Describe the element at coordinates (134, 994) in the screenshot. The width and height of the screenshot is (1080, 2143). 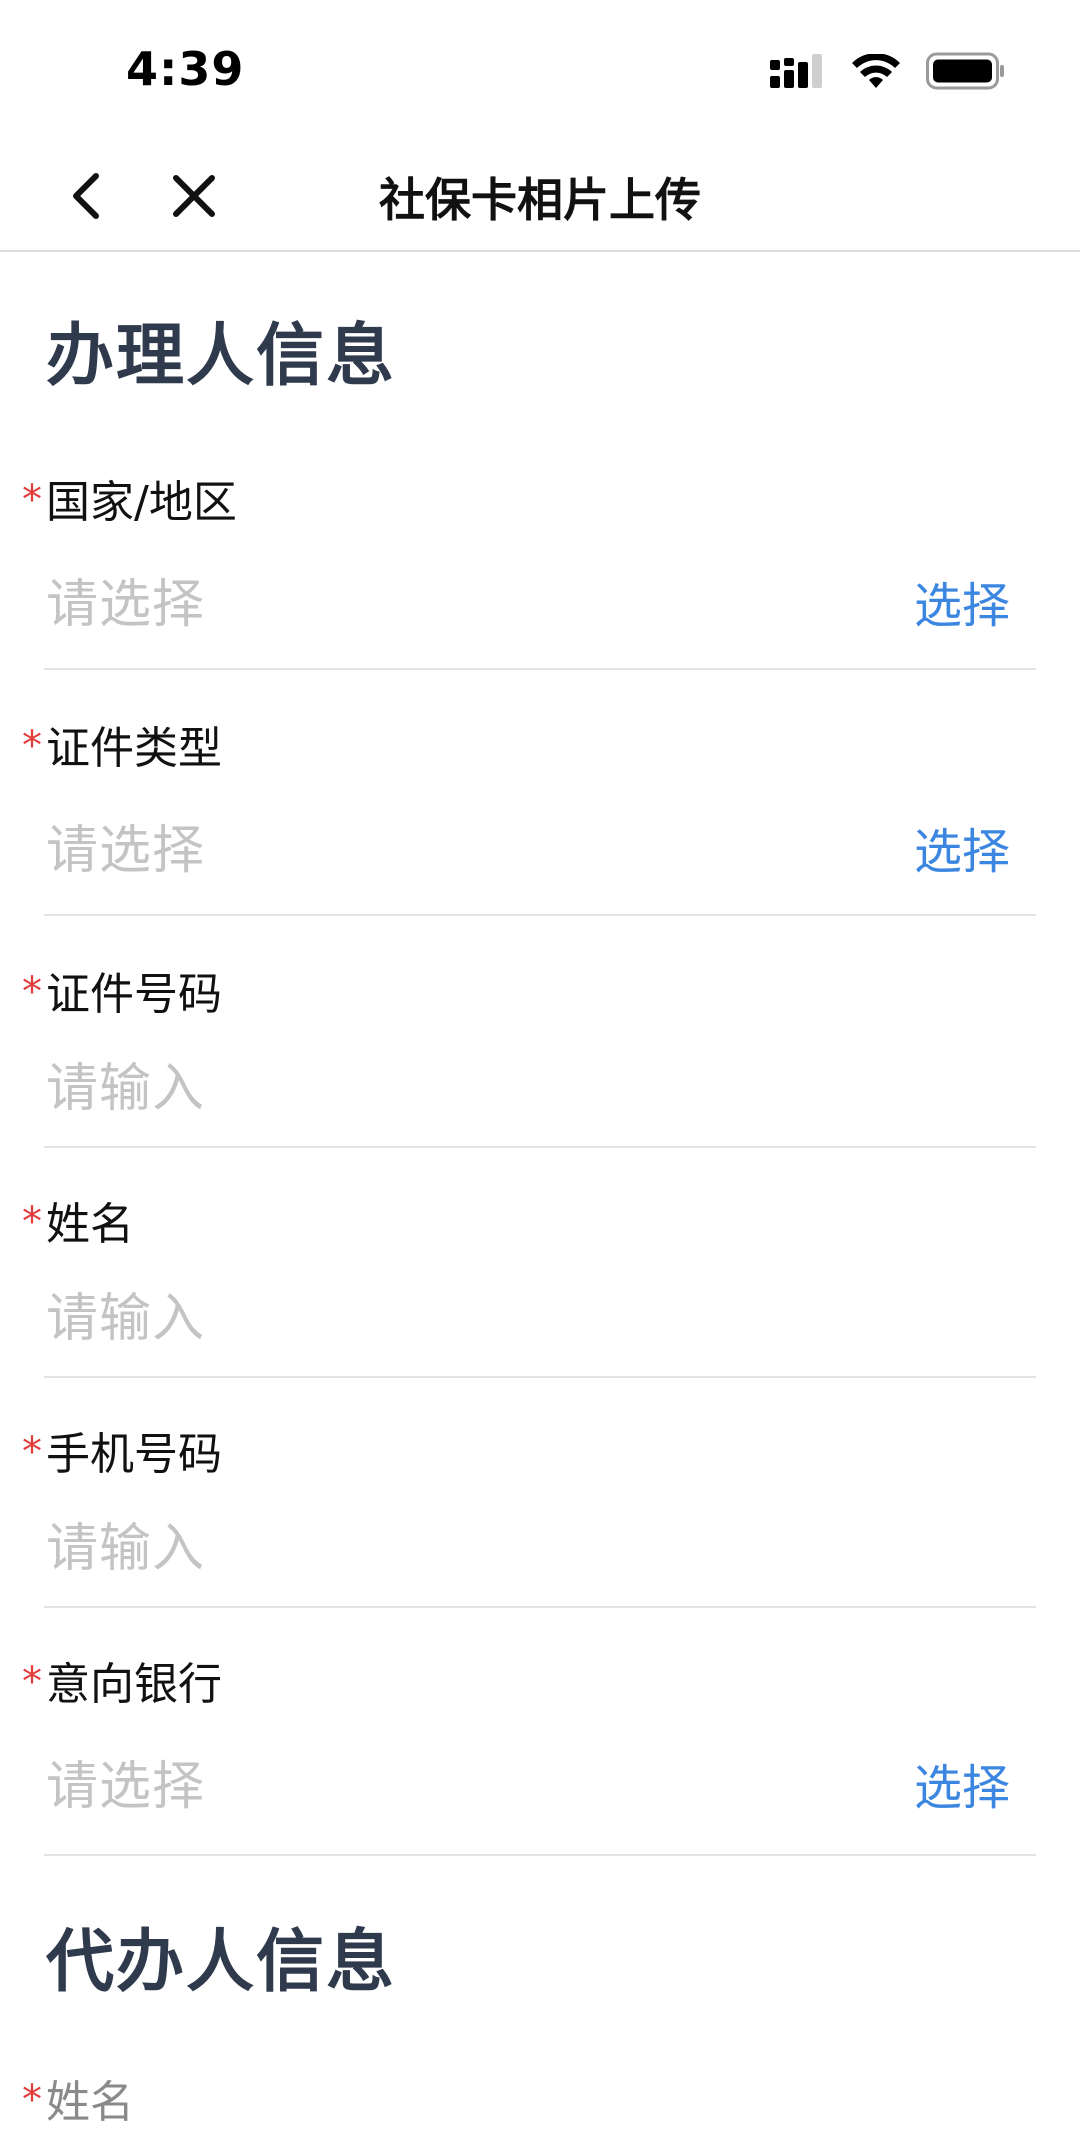
I see `field-label-text: 证件号码` at that location.